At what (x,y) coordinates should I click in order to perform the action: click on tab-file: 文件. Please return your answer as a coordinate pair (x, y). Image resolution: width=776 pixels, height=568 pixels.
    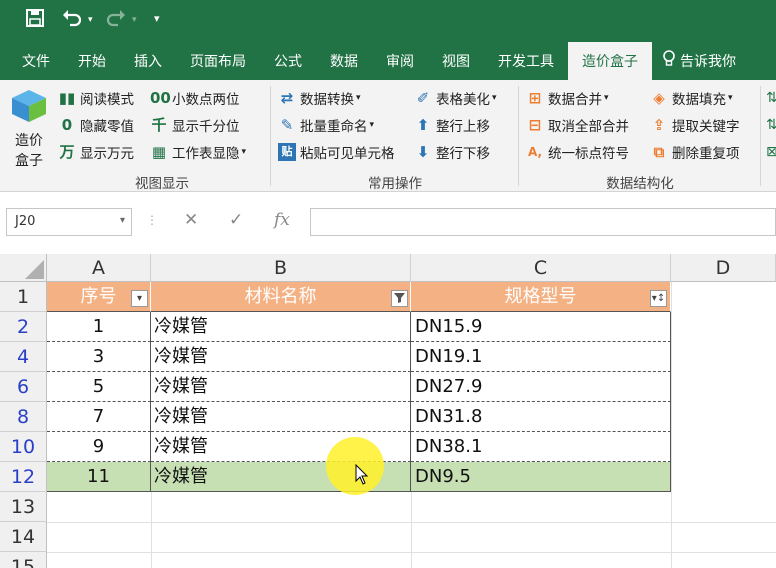
    Looking at the image, I should click on (32, 61).